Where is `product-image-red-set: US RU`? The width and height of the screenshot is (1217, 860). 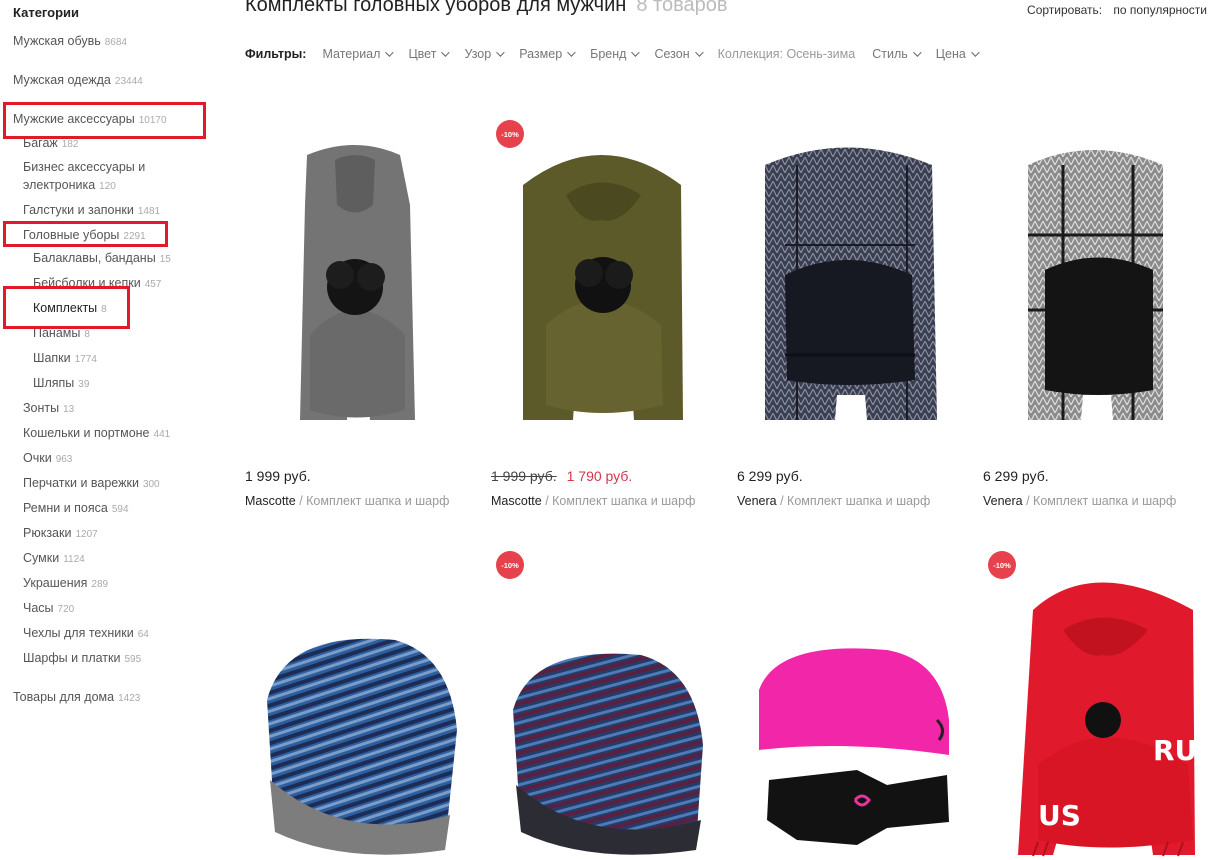 product-image-red-set: US RU is located at coordinates (1098, 710).